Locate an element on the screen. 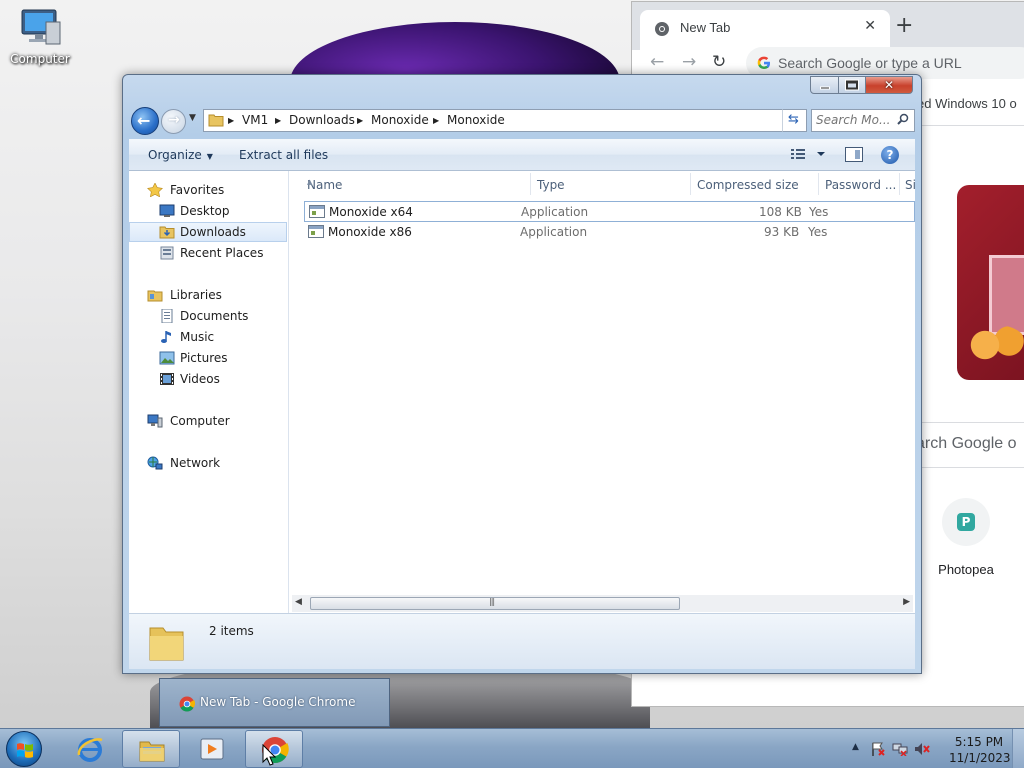 This screenshot has width=1024, height=768. file-row: Monoxide x86 Application 93 KB Yes is located at coordinates (609, 232).